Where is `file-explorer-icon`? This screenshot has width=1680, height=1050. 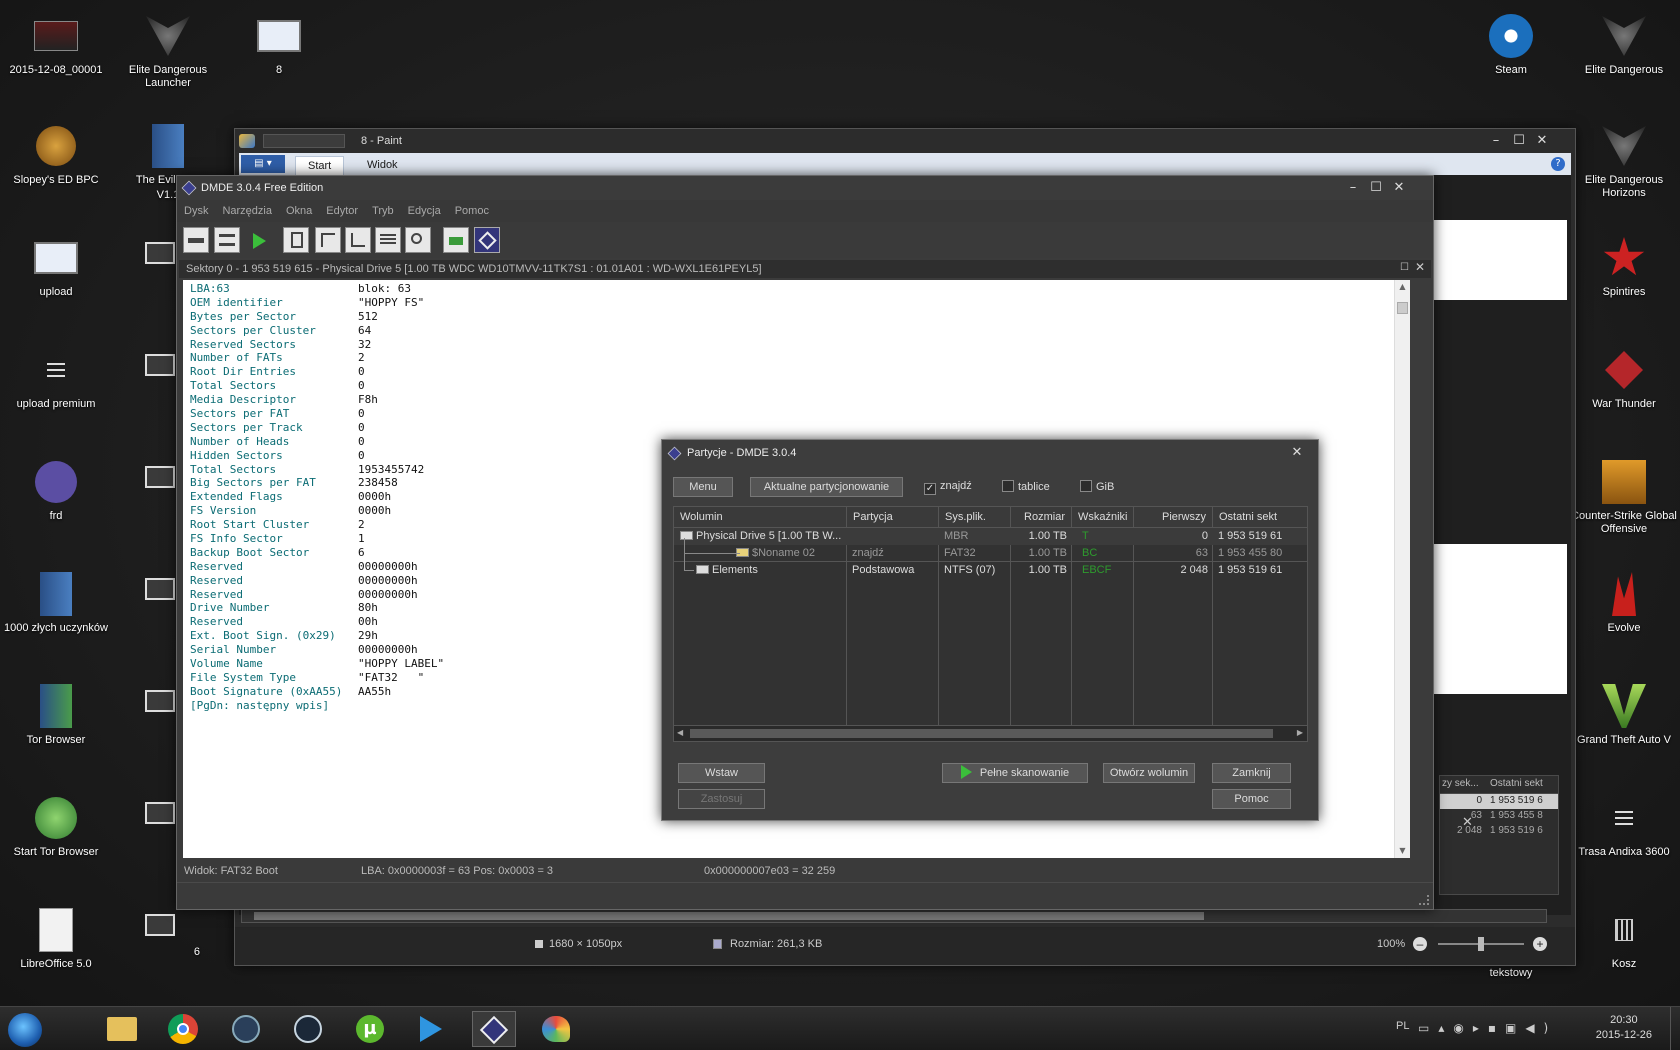 file-explorer-icon is located at coordinates (122, 1029).